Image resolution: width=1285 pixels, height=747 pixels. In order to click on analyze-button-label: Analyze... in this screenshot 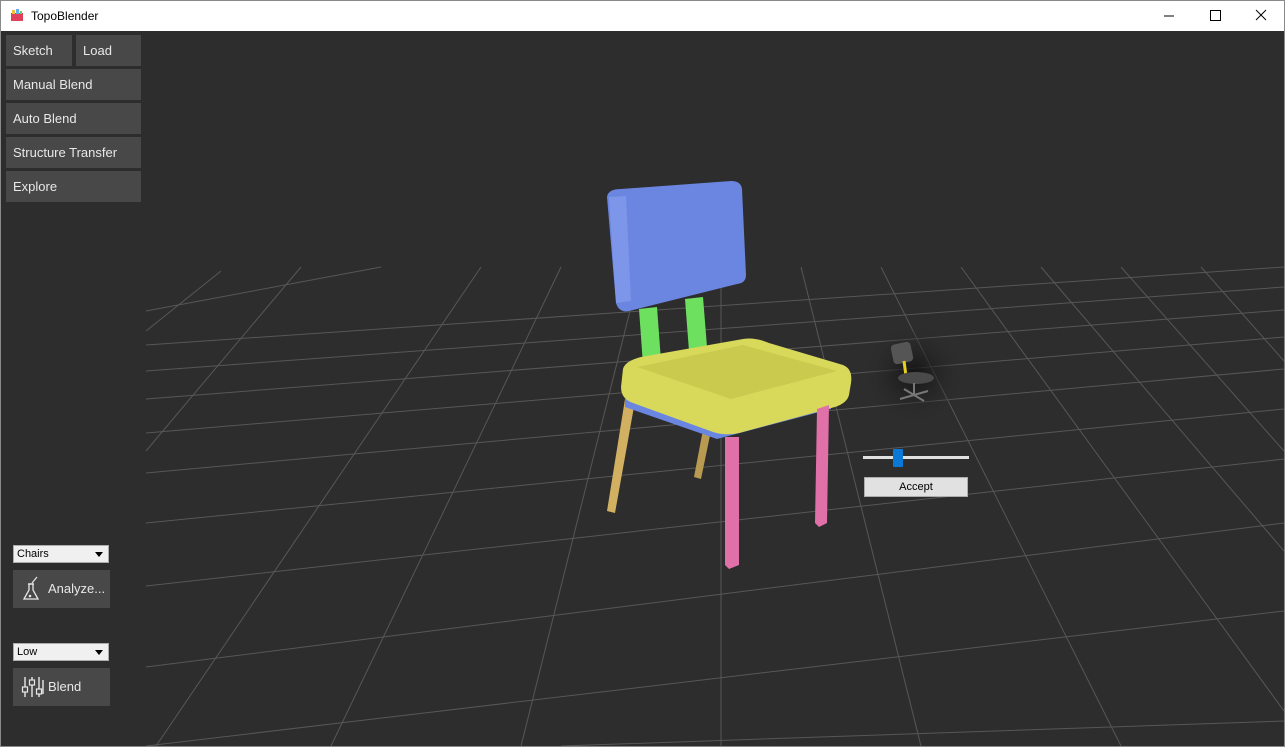, I will do `click(77, 588)`.